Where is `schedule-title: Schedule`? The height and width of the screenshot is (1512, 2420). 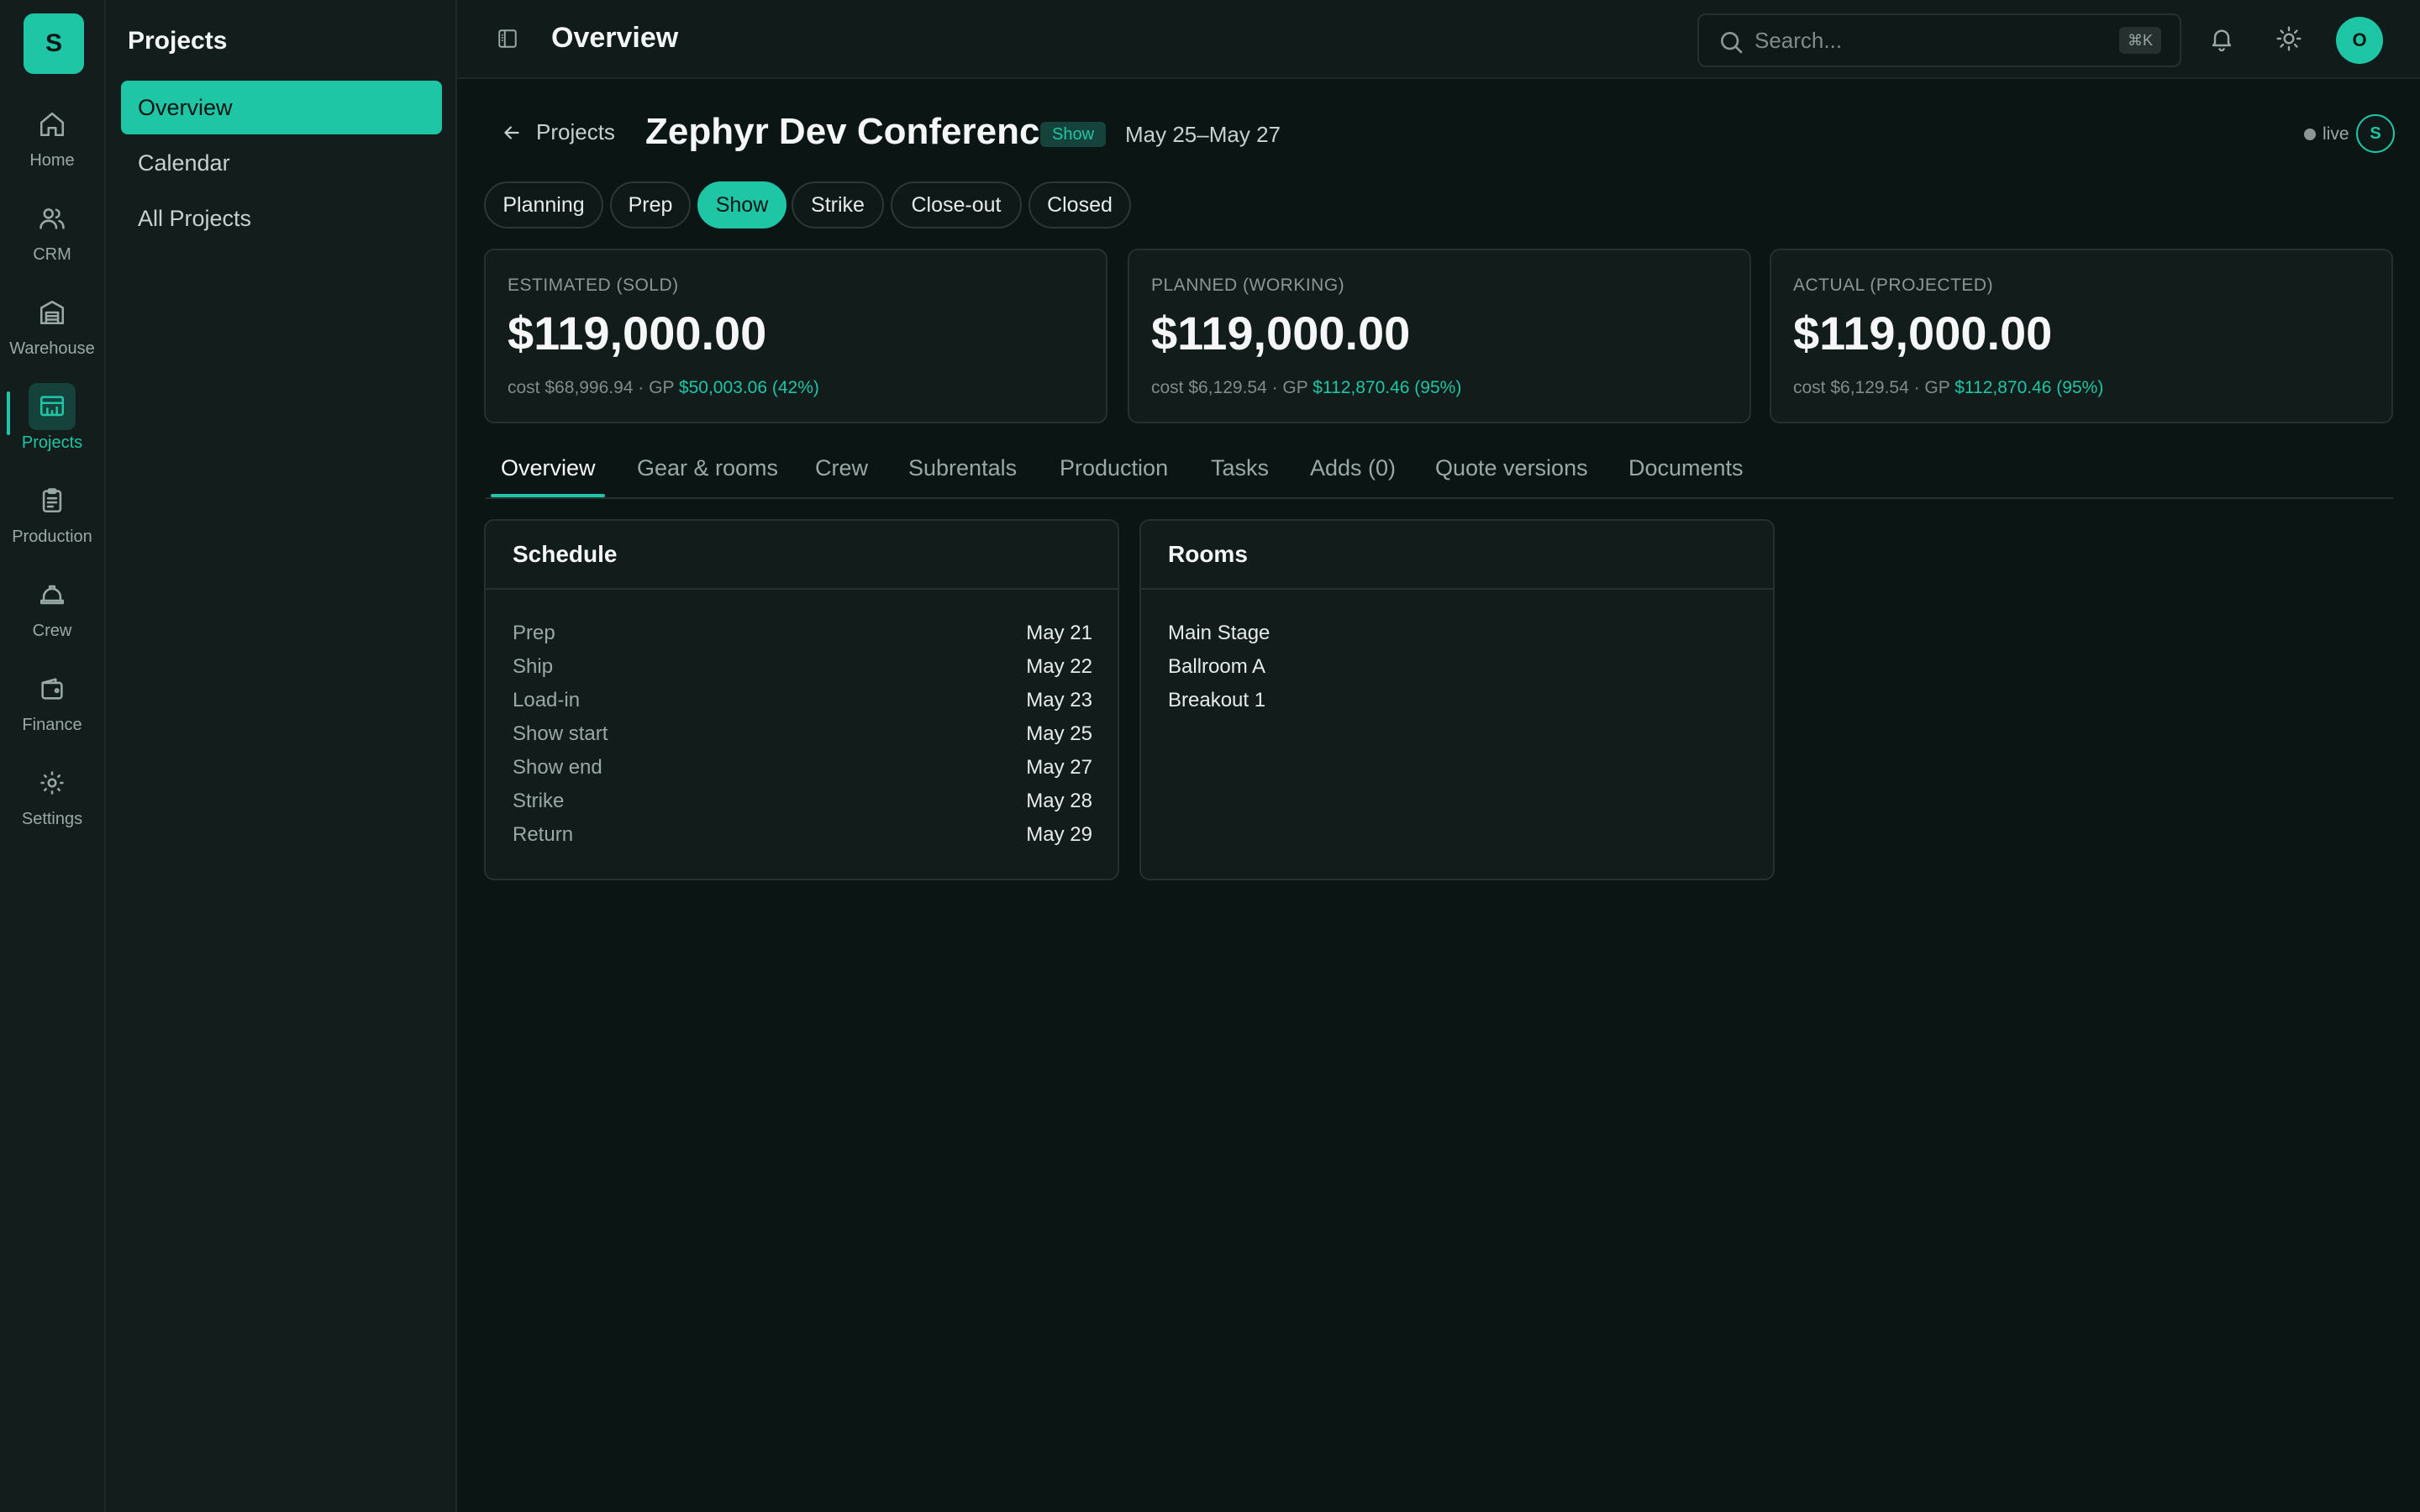
schedule-title: Schedule is located at coordinates (802, 555).